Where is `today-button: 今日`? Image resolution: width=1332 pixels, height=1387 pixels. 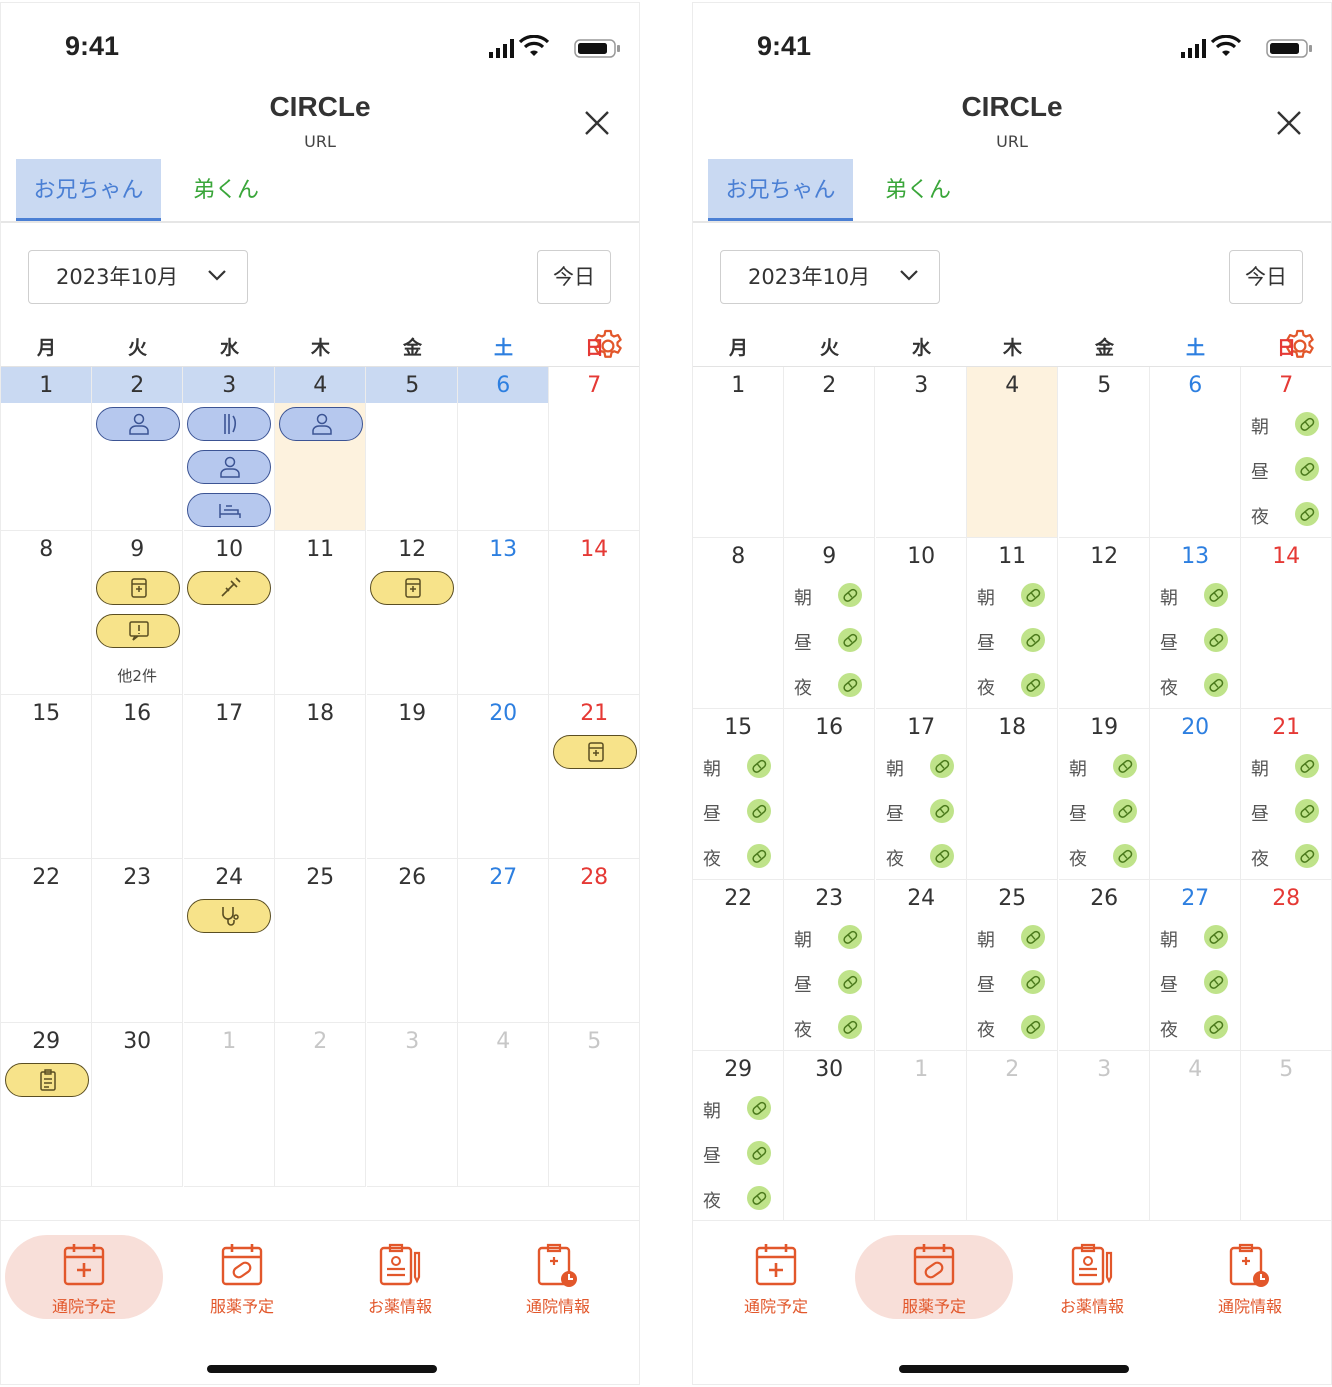
today-button: 今日 is located at coordinates (574, 277).